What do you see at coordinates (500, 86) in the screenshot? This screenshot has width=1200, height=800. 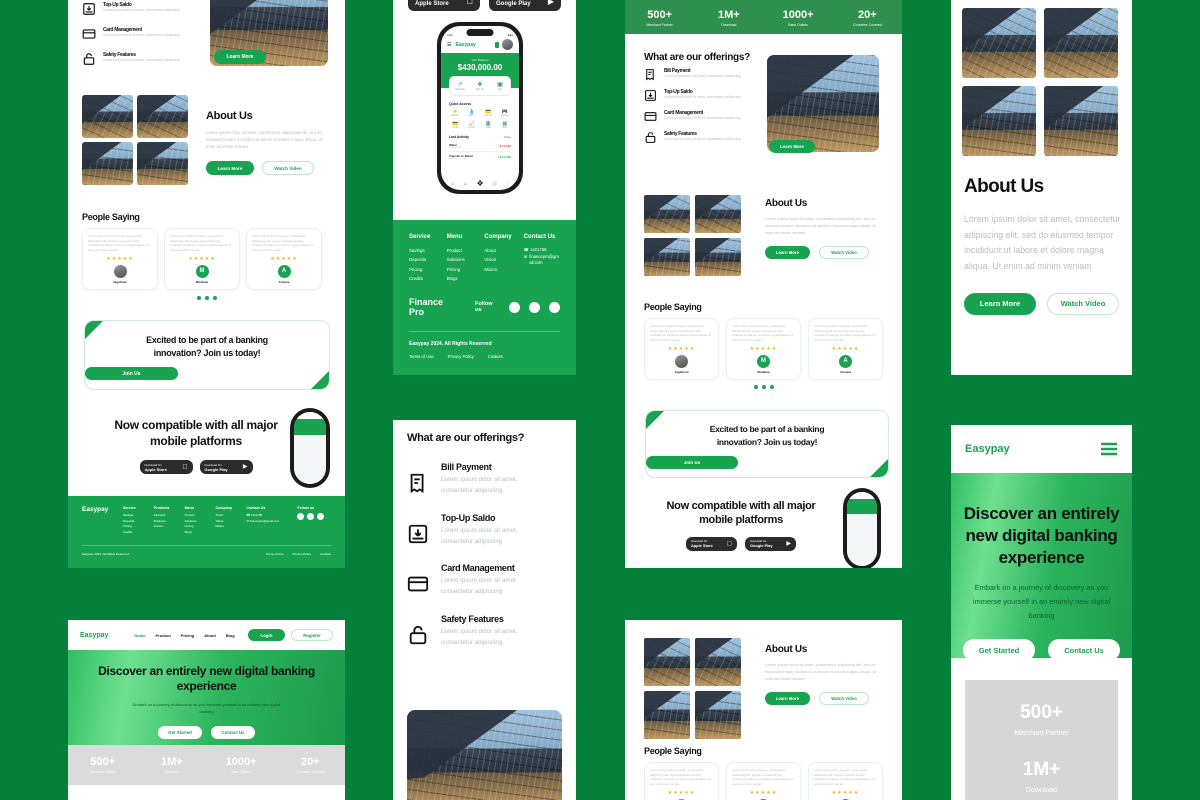 I see `app-action: ▣ Pay` at bounding box center [500, 86].